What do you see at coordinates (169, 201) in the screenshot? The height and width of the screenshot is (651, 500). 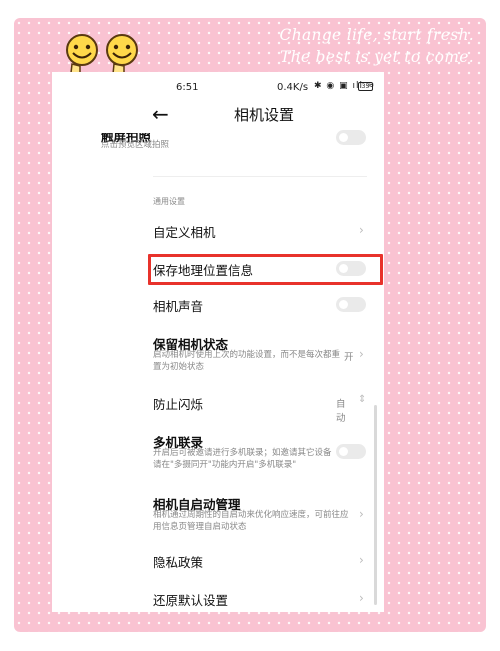 I see `section-title-general: 通用设置` at bounding box center [169, 201].